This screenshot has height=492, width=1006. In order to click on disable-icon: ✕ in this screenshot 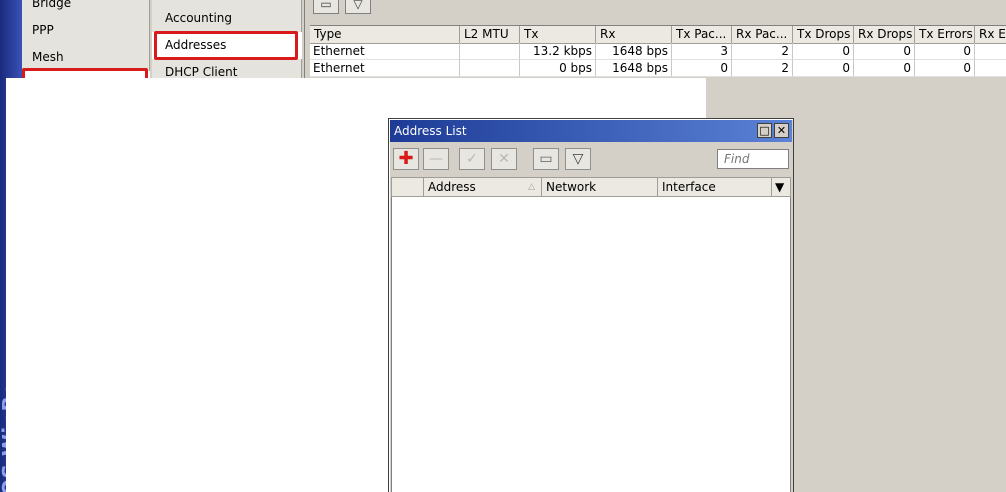, I will do `click(504, 159)`.